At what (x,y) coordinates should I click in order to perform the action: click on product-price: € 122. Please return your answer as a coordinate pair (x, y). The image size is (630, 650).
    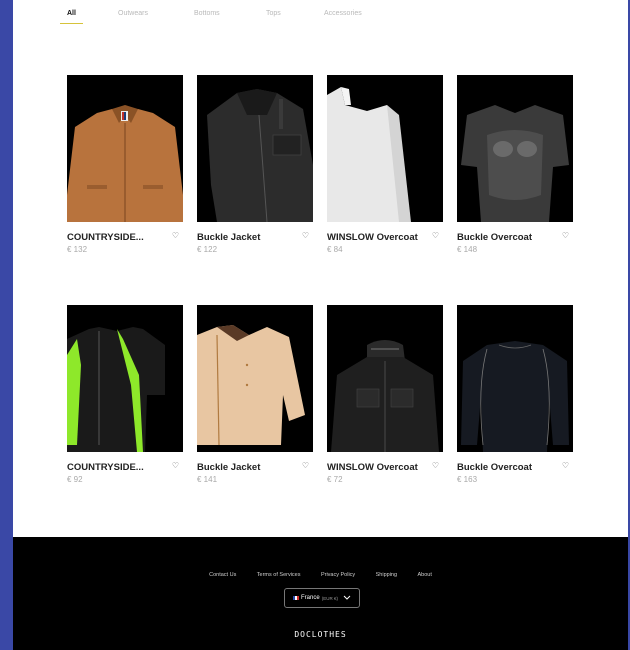
    Looking at the image, I should click on (207, 249).